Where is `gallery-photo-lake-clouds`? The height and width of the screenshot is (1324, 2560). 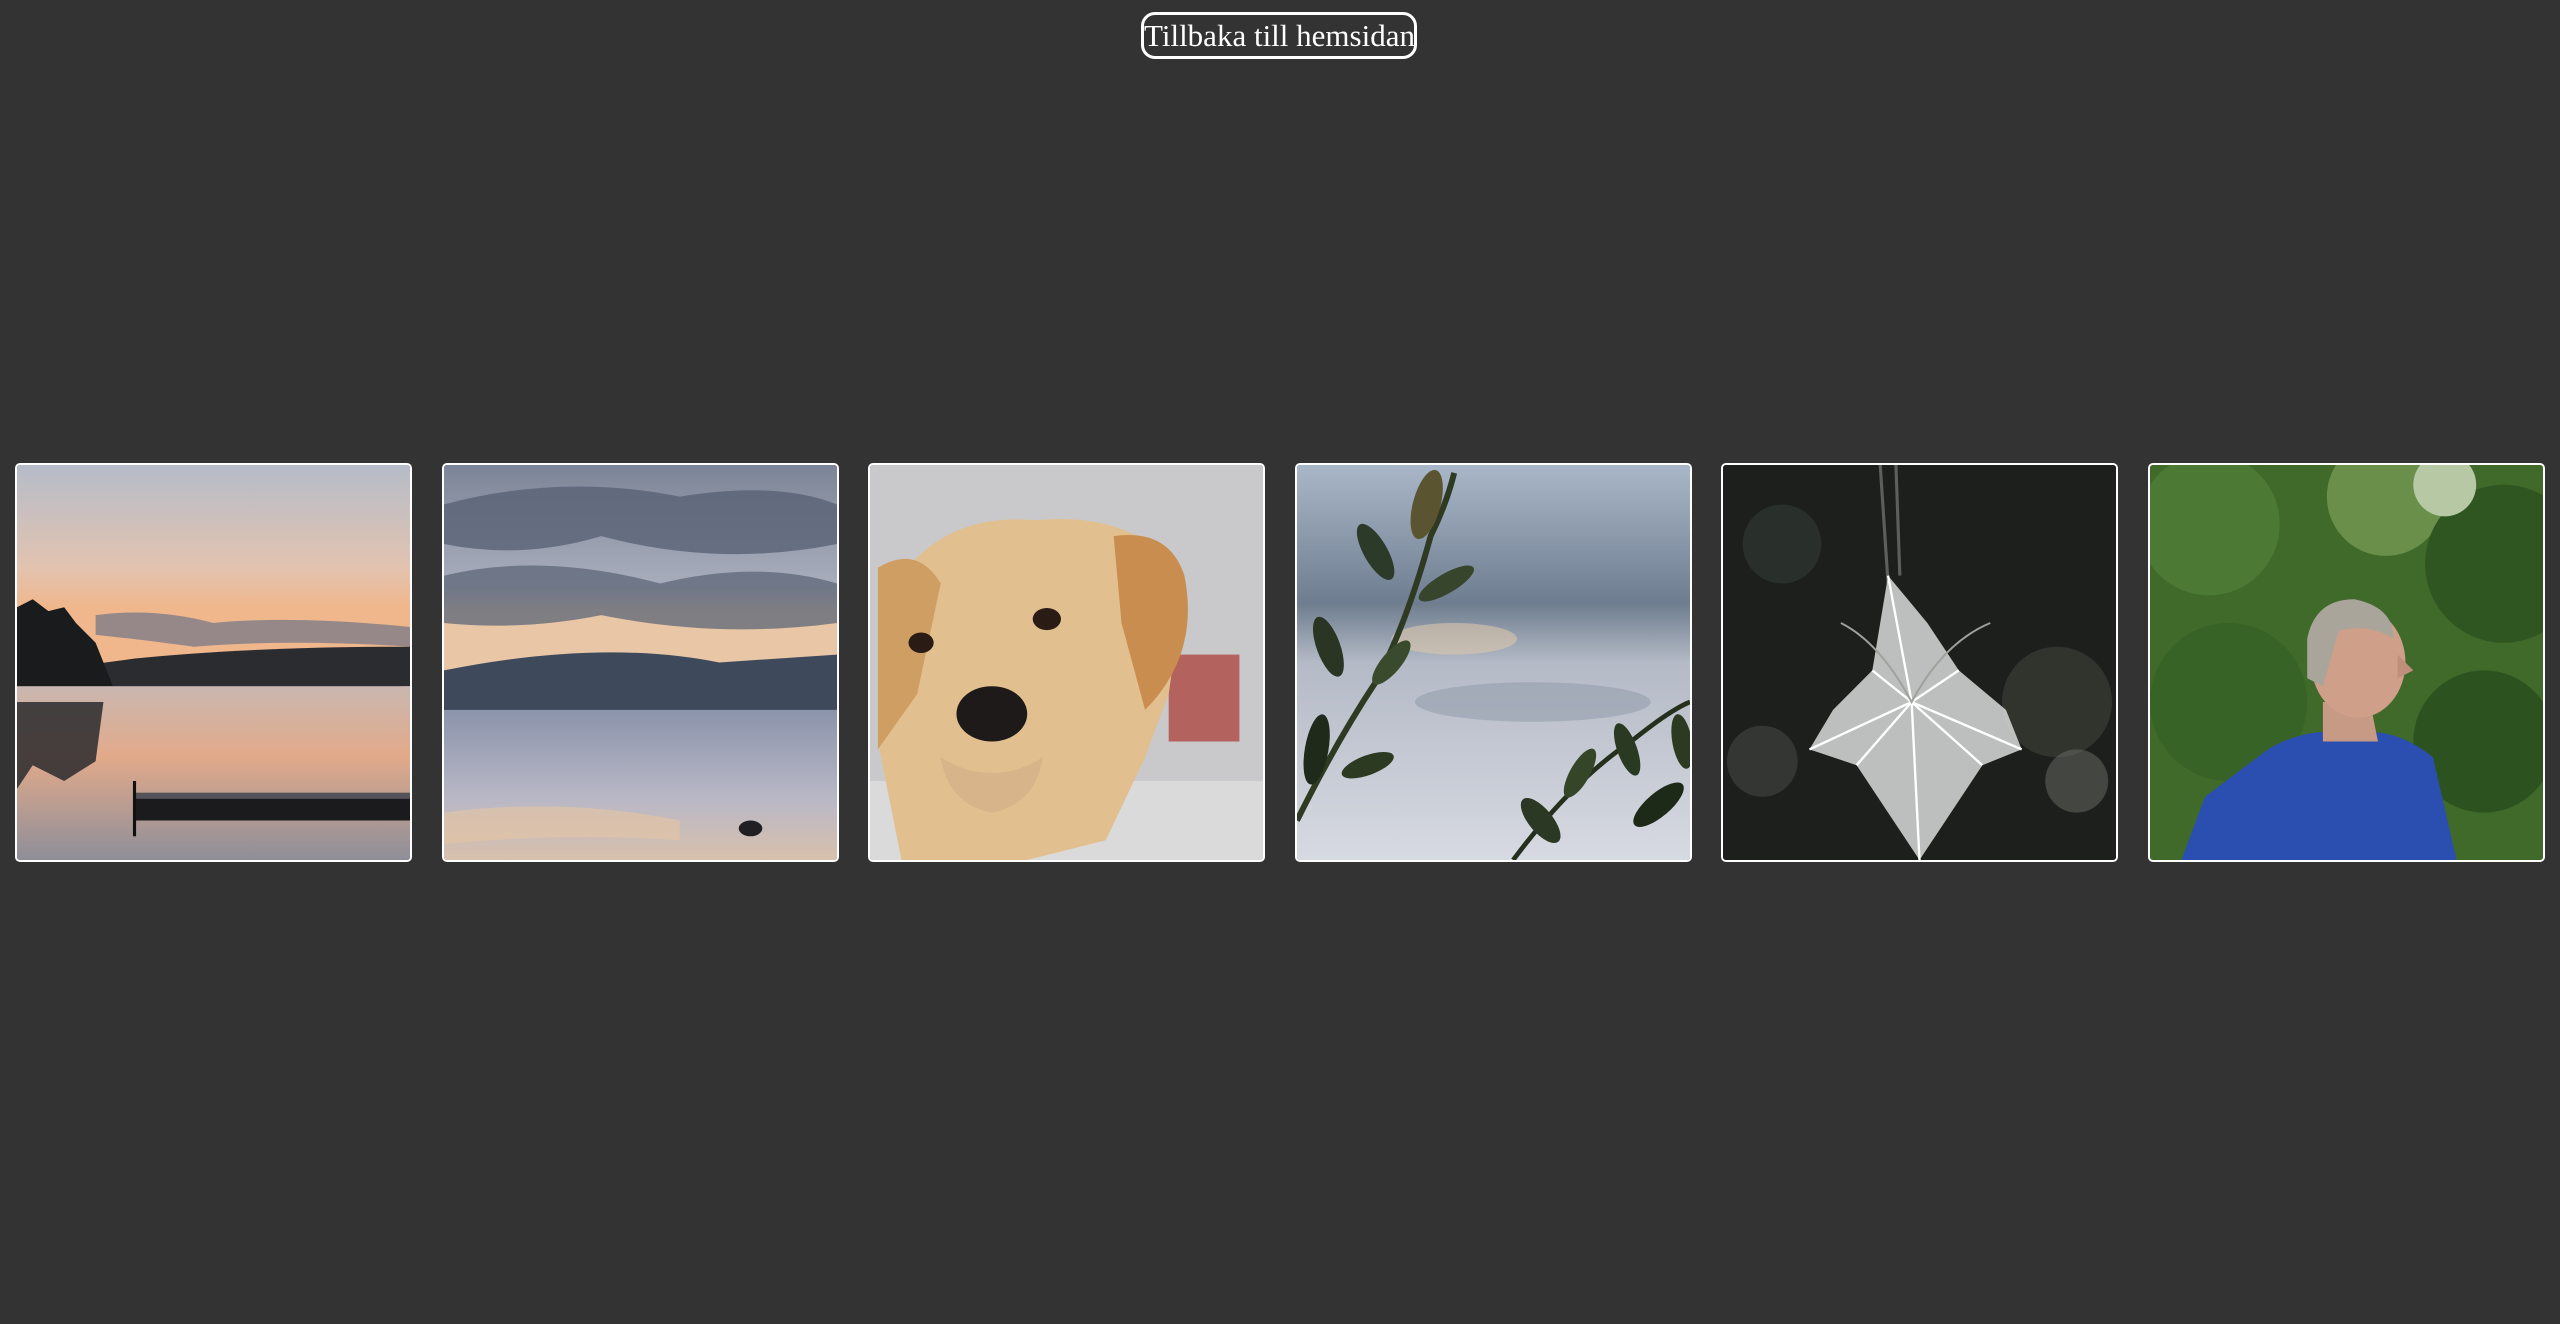 gallery-photo-lake-clouds is located at coordinates (640, 662).